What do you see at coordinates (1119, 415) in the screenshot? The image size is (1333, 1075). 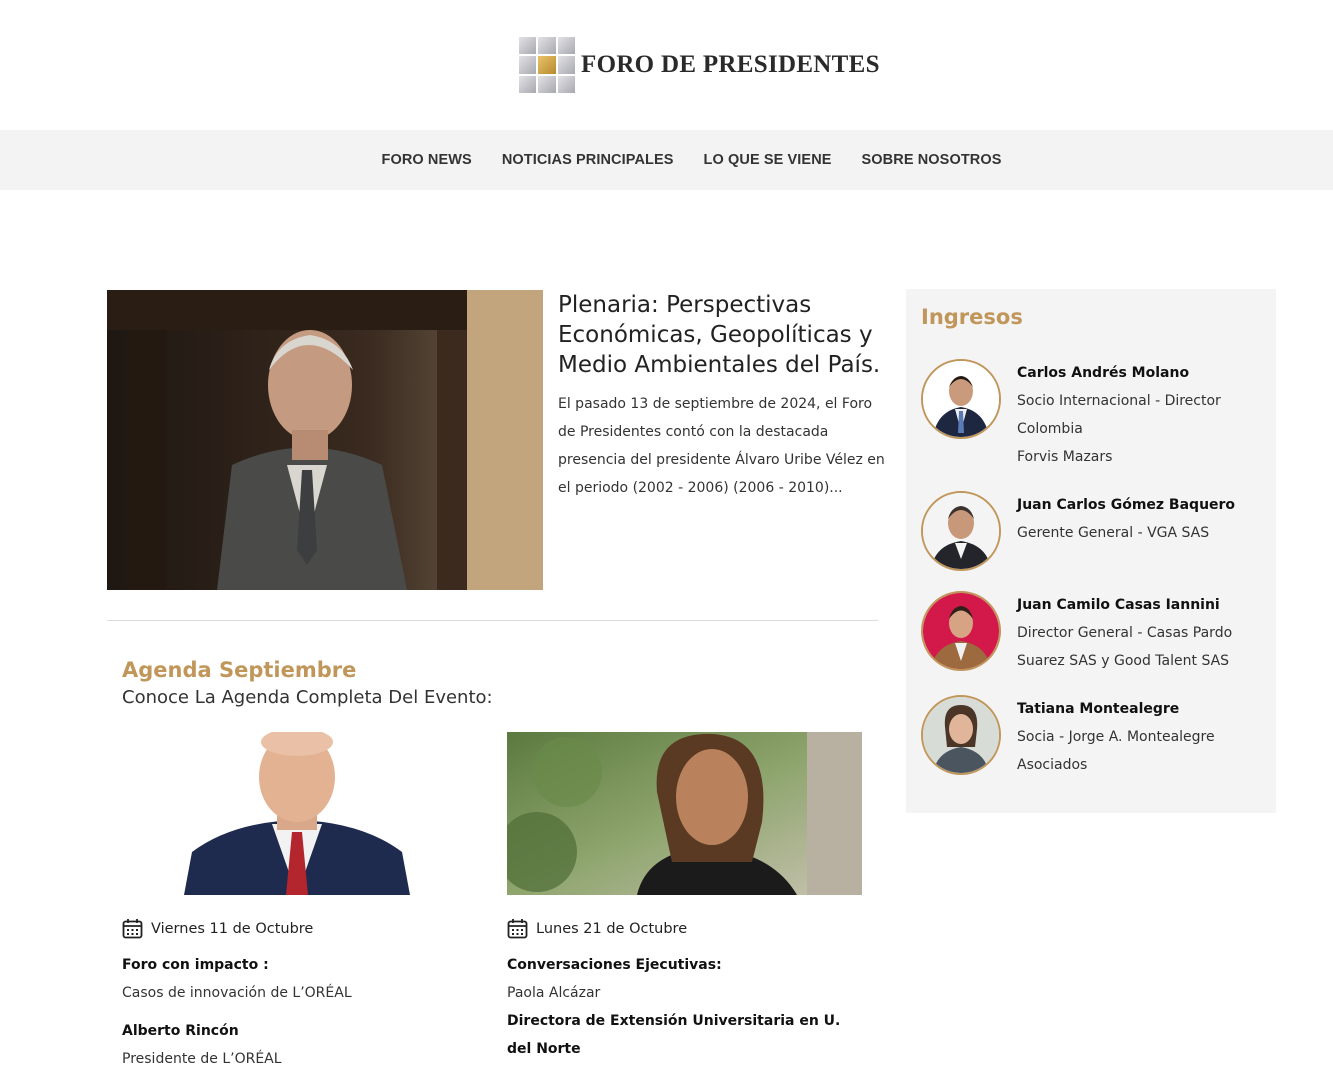 I see `sidebar-person-1-role: Socio Internacional - Director Colombia` at bounding box center [1119, 415].